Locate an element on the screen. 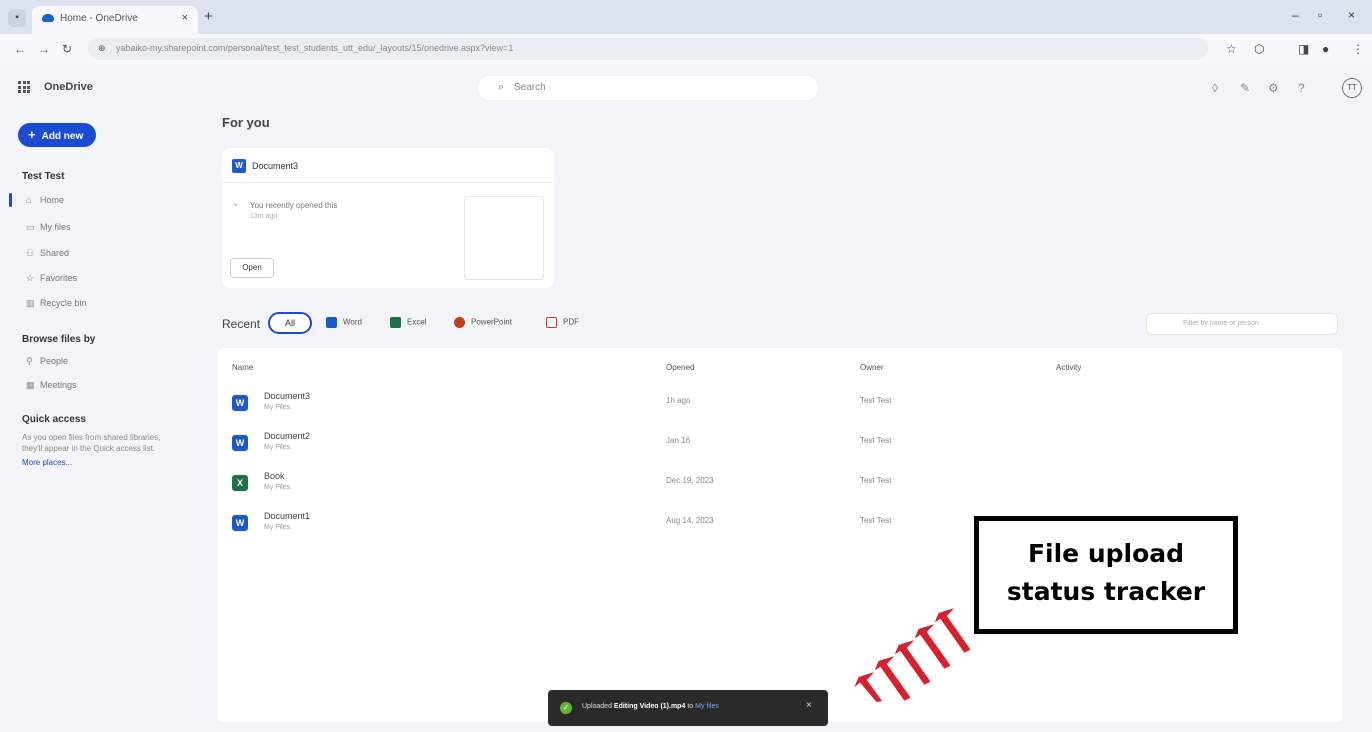  file-thumbnail is located at coordinates (504, 238).